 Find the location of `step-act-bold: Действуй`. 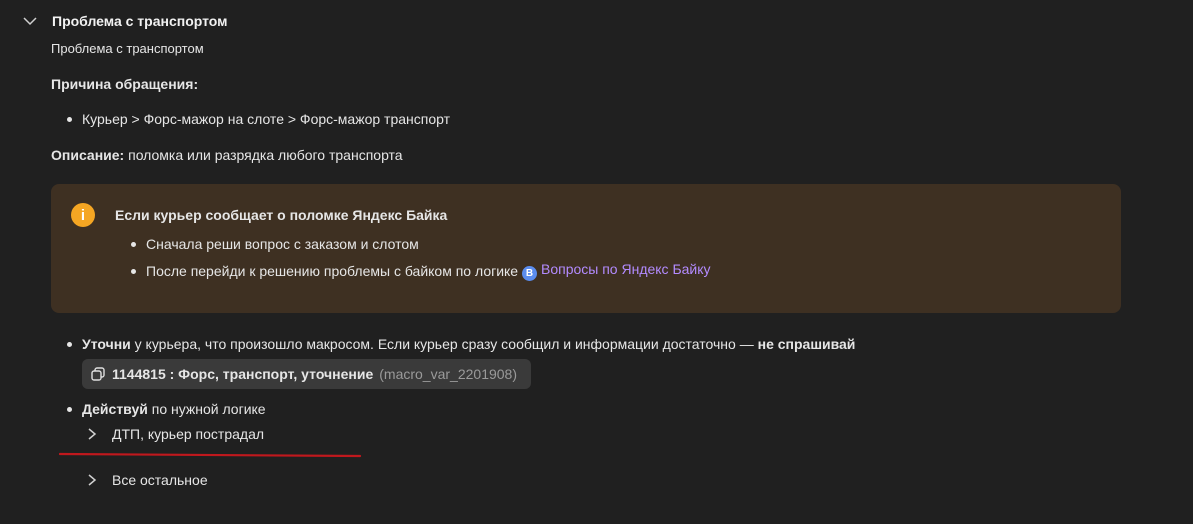

step-act-bold: Действуй is located at coordinates (115, 409).